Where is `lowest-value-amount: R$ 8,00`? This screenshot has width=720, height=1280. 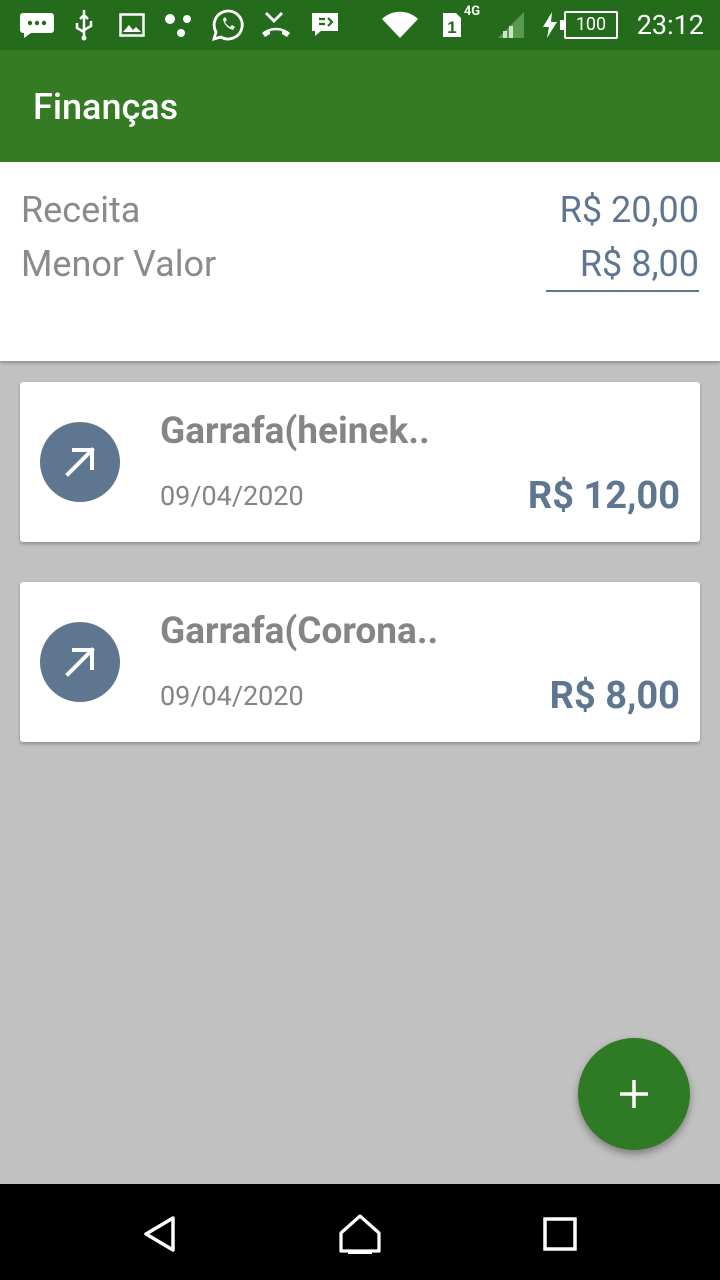
lowest-value-amount: R$ 8,00 is located at coordinates (639, 264).